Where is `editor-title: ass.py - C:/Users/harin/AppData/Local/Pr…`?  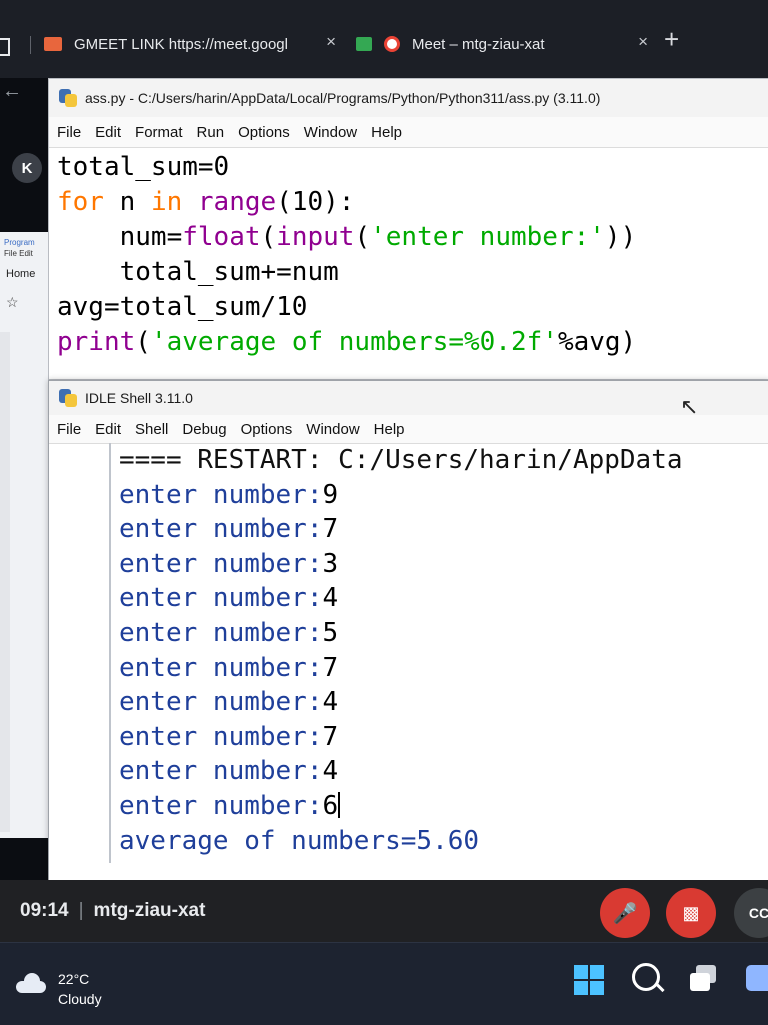 editor-title: ass.py - C:/Users/harin/AppData/Local/Pr… is located at coordinates (343, 98).